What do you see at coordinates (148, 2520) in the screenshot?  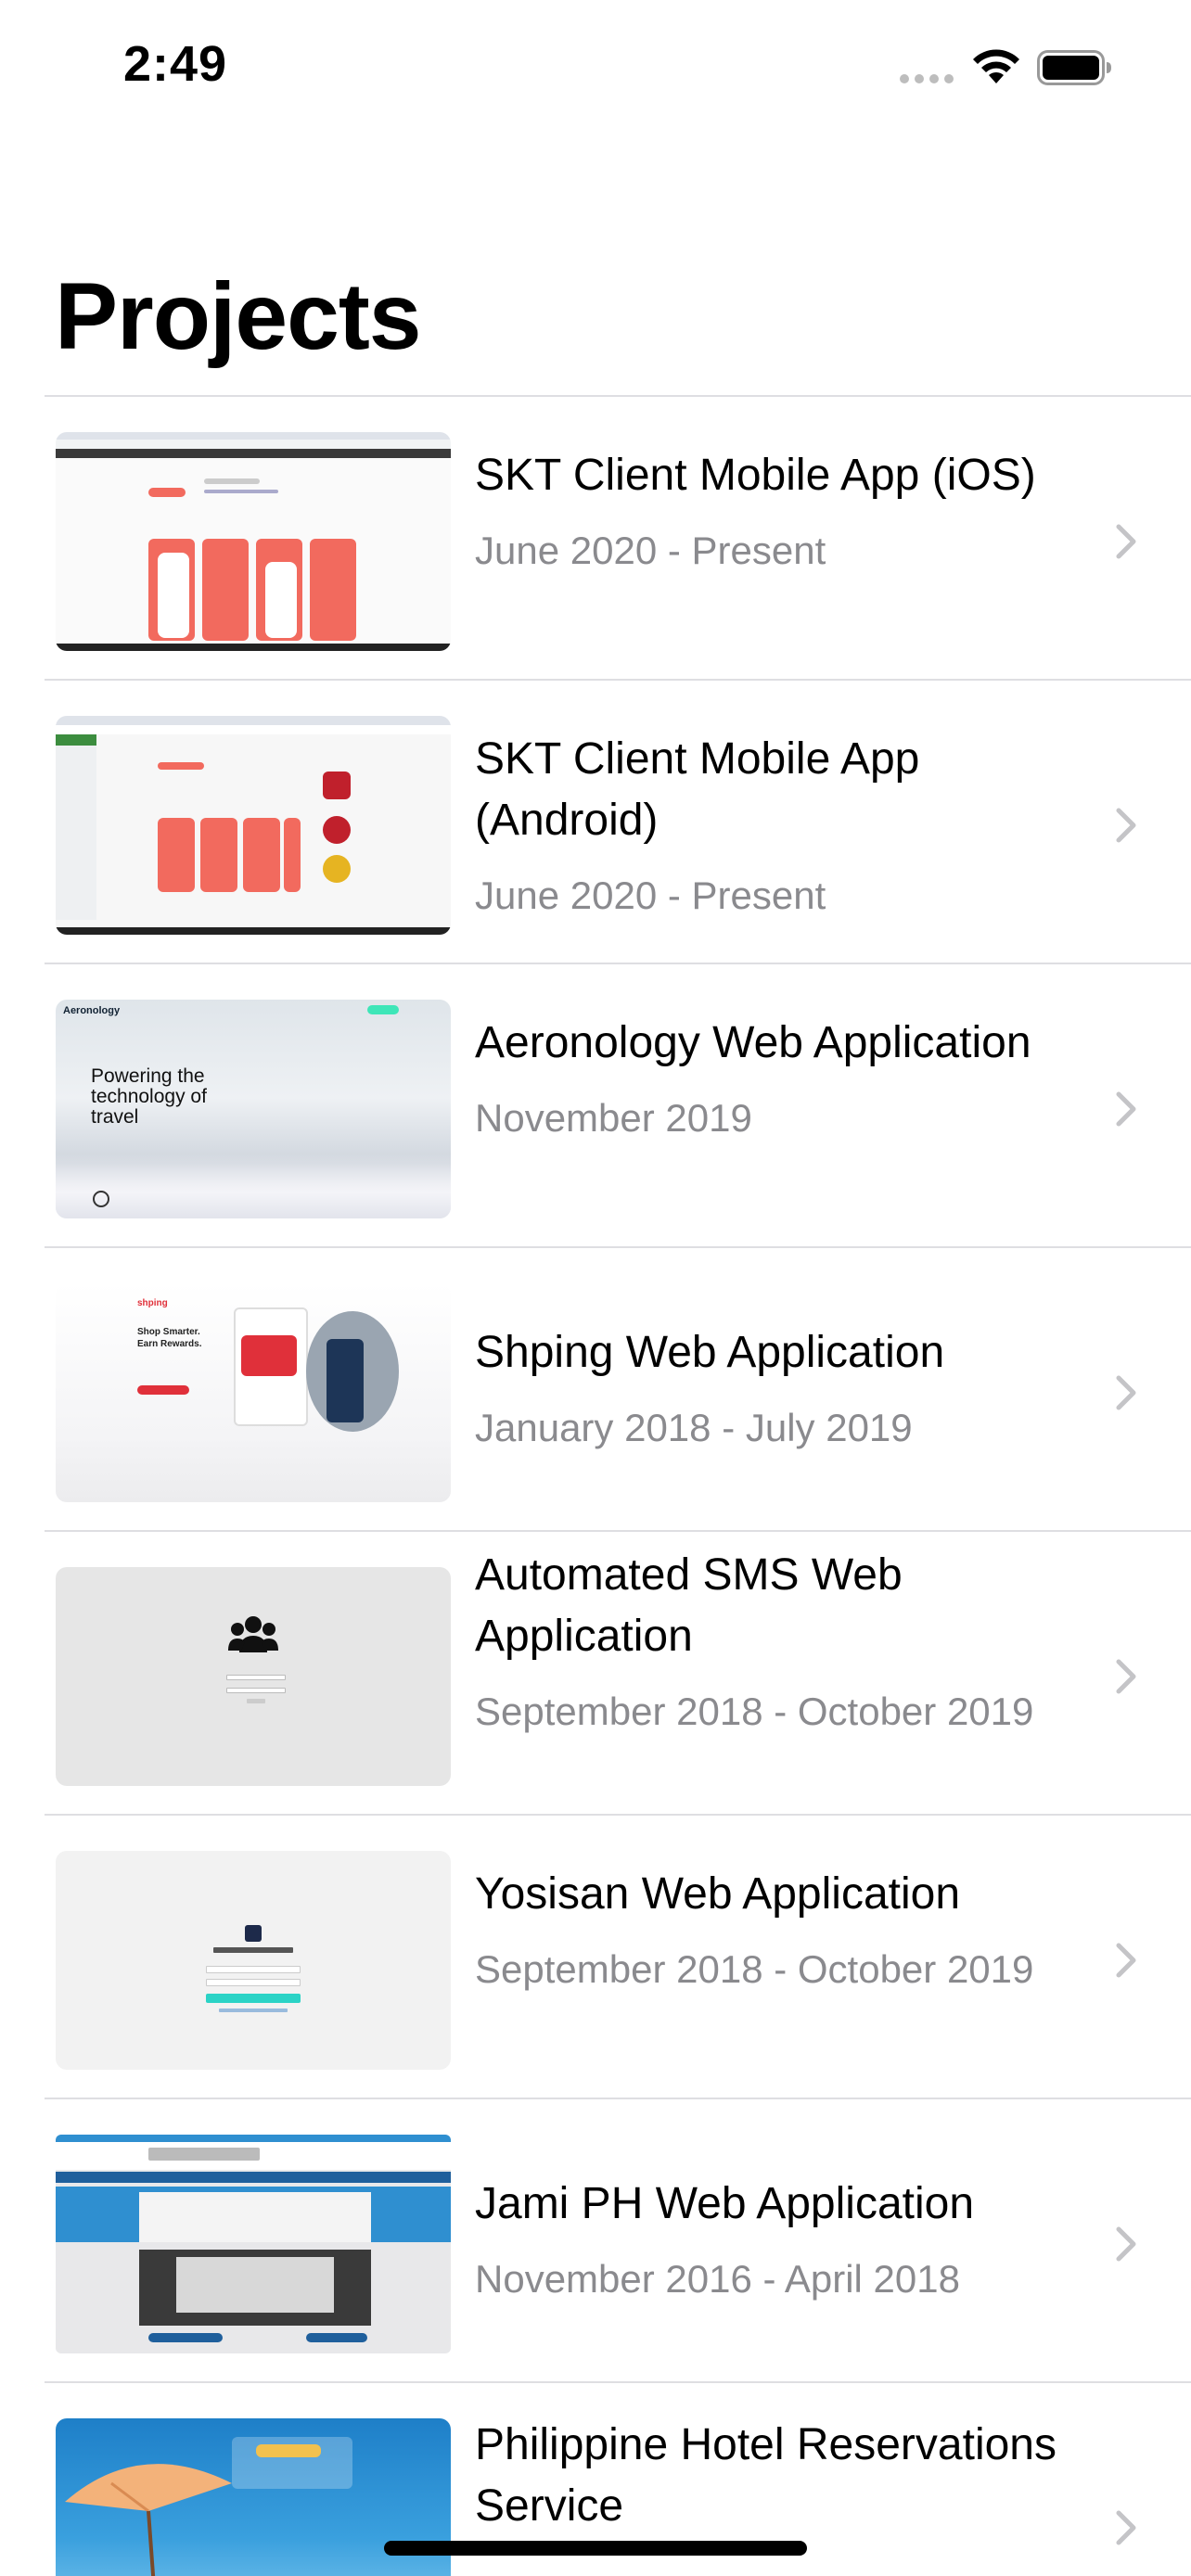 I see `beach-umbrella-icon` at bounding box center [148, 2520].